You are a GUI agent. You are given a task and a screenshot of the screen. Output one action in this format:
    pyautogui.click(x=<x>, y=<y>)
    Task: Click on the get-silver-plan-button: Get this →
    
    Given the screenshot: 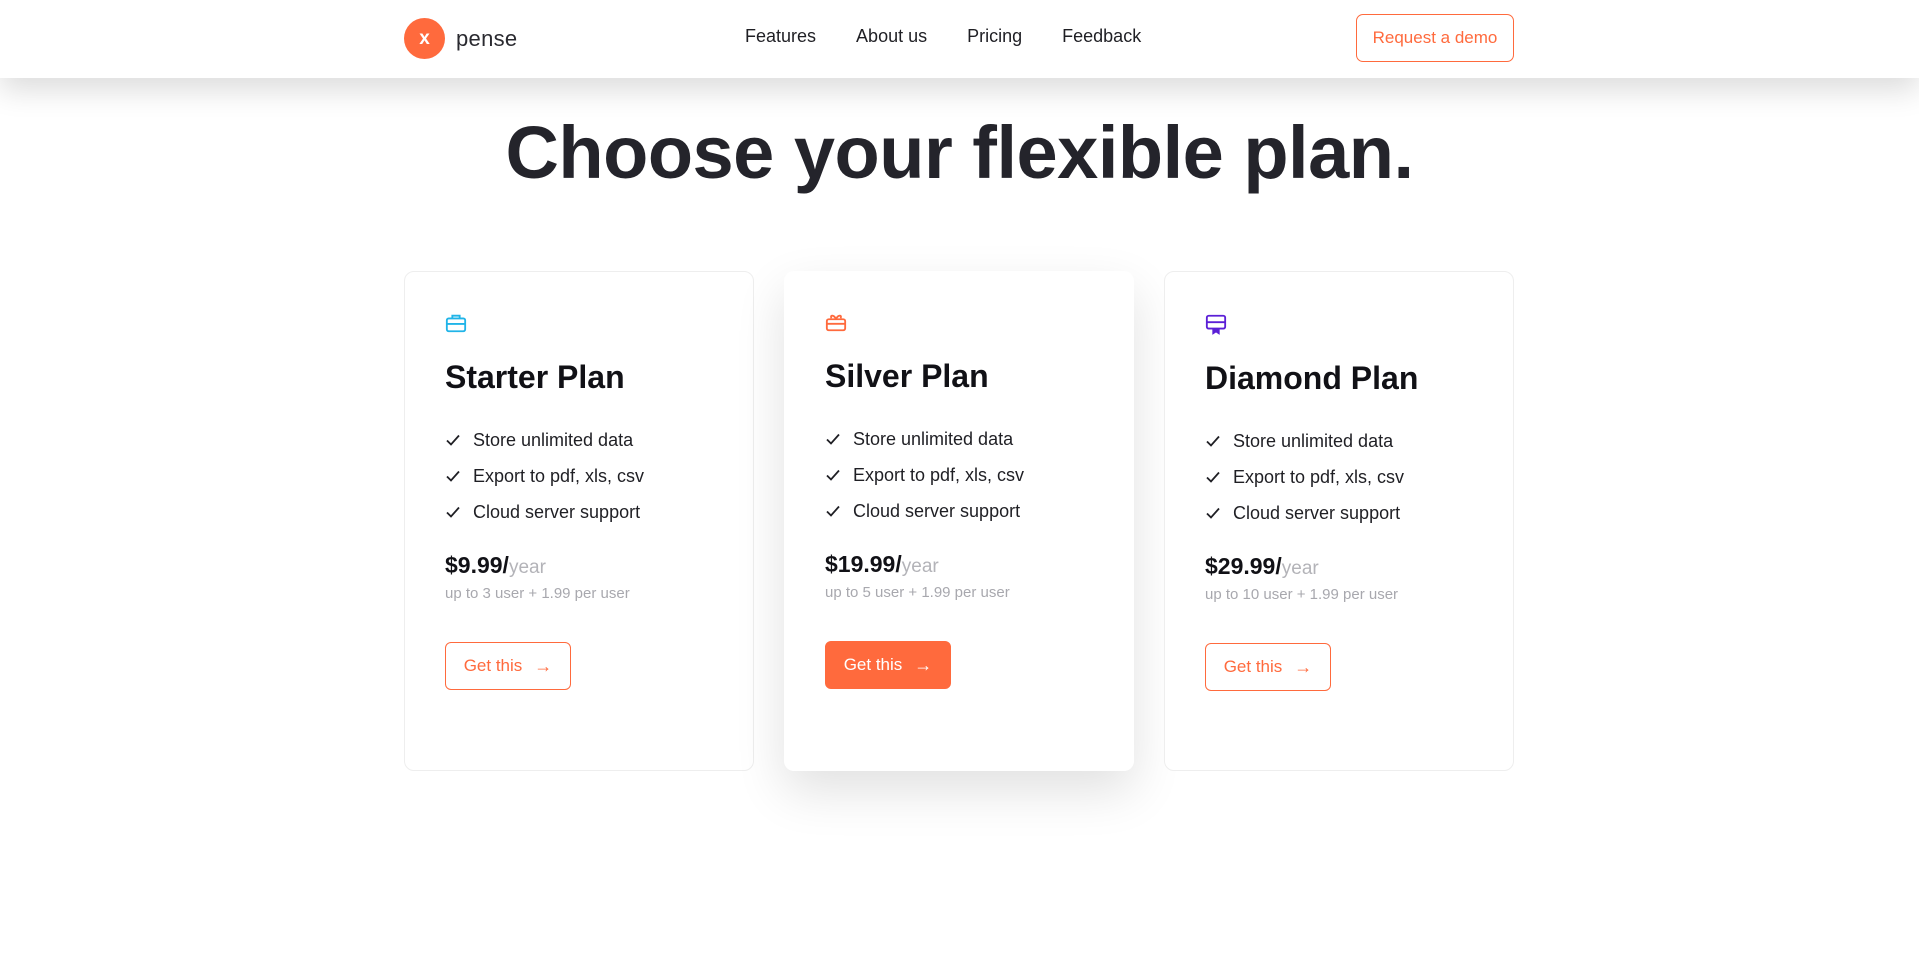 What is the action you would take?
    pyautogui.click(x=888, y=665)
    